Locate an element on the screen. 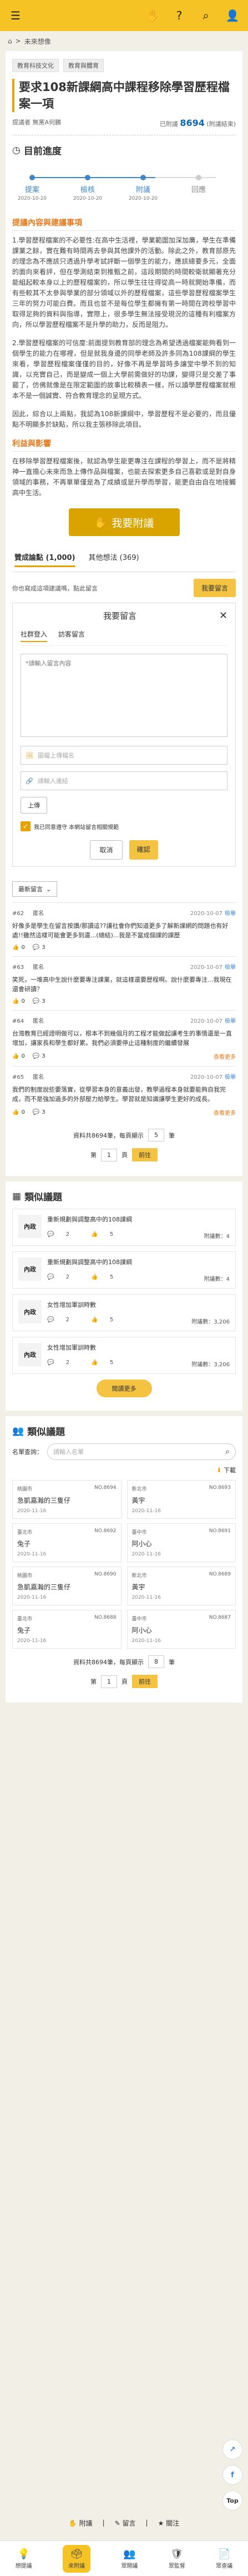 This screenshot has height=2576, width=248. image-upload-field: 🖼 圖檔上傳檔名 is located at coordinates (124, 755).